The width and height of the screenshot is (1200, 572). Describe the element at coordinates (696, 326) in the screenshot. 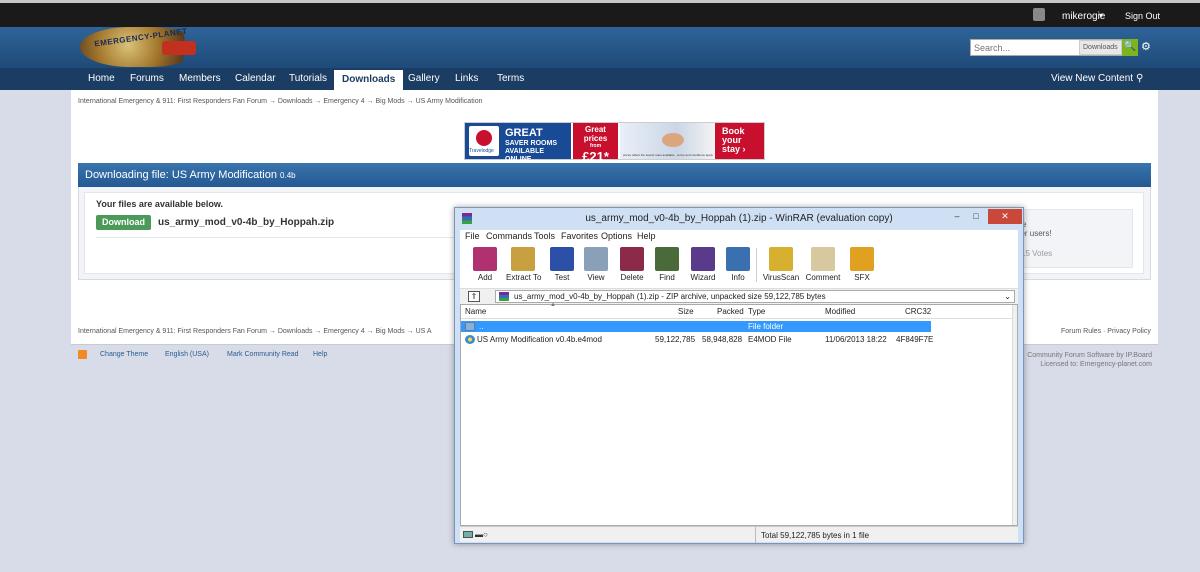

I see `table-row: .. File folder` at that location.